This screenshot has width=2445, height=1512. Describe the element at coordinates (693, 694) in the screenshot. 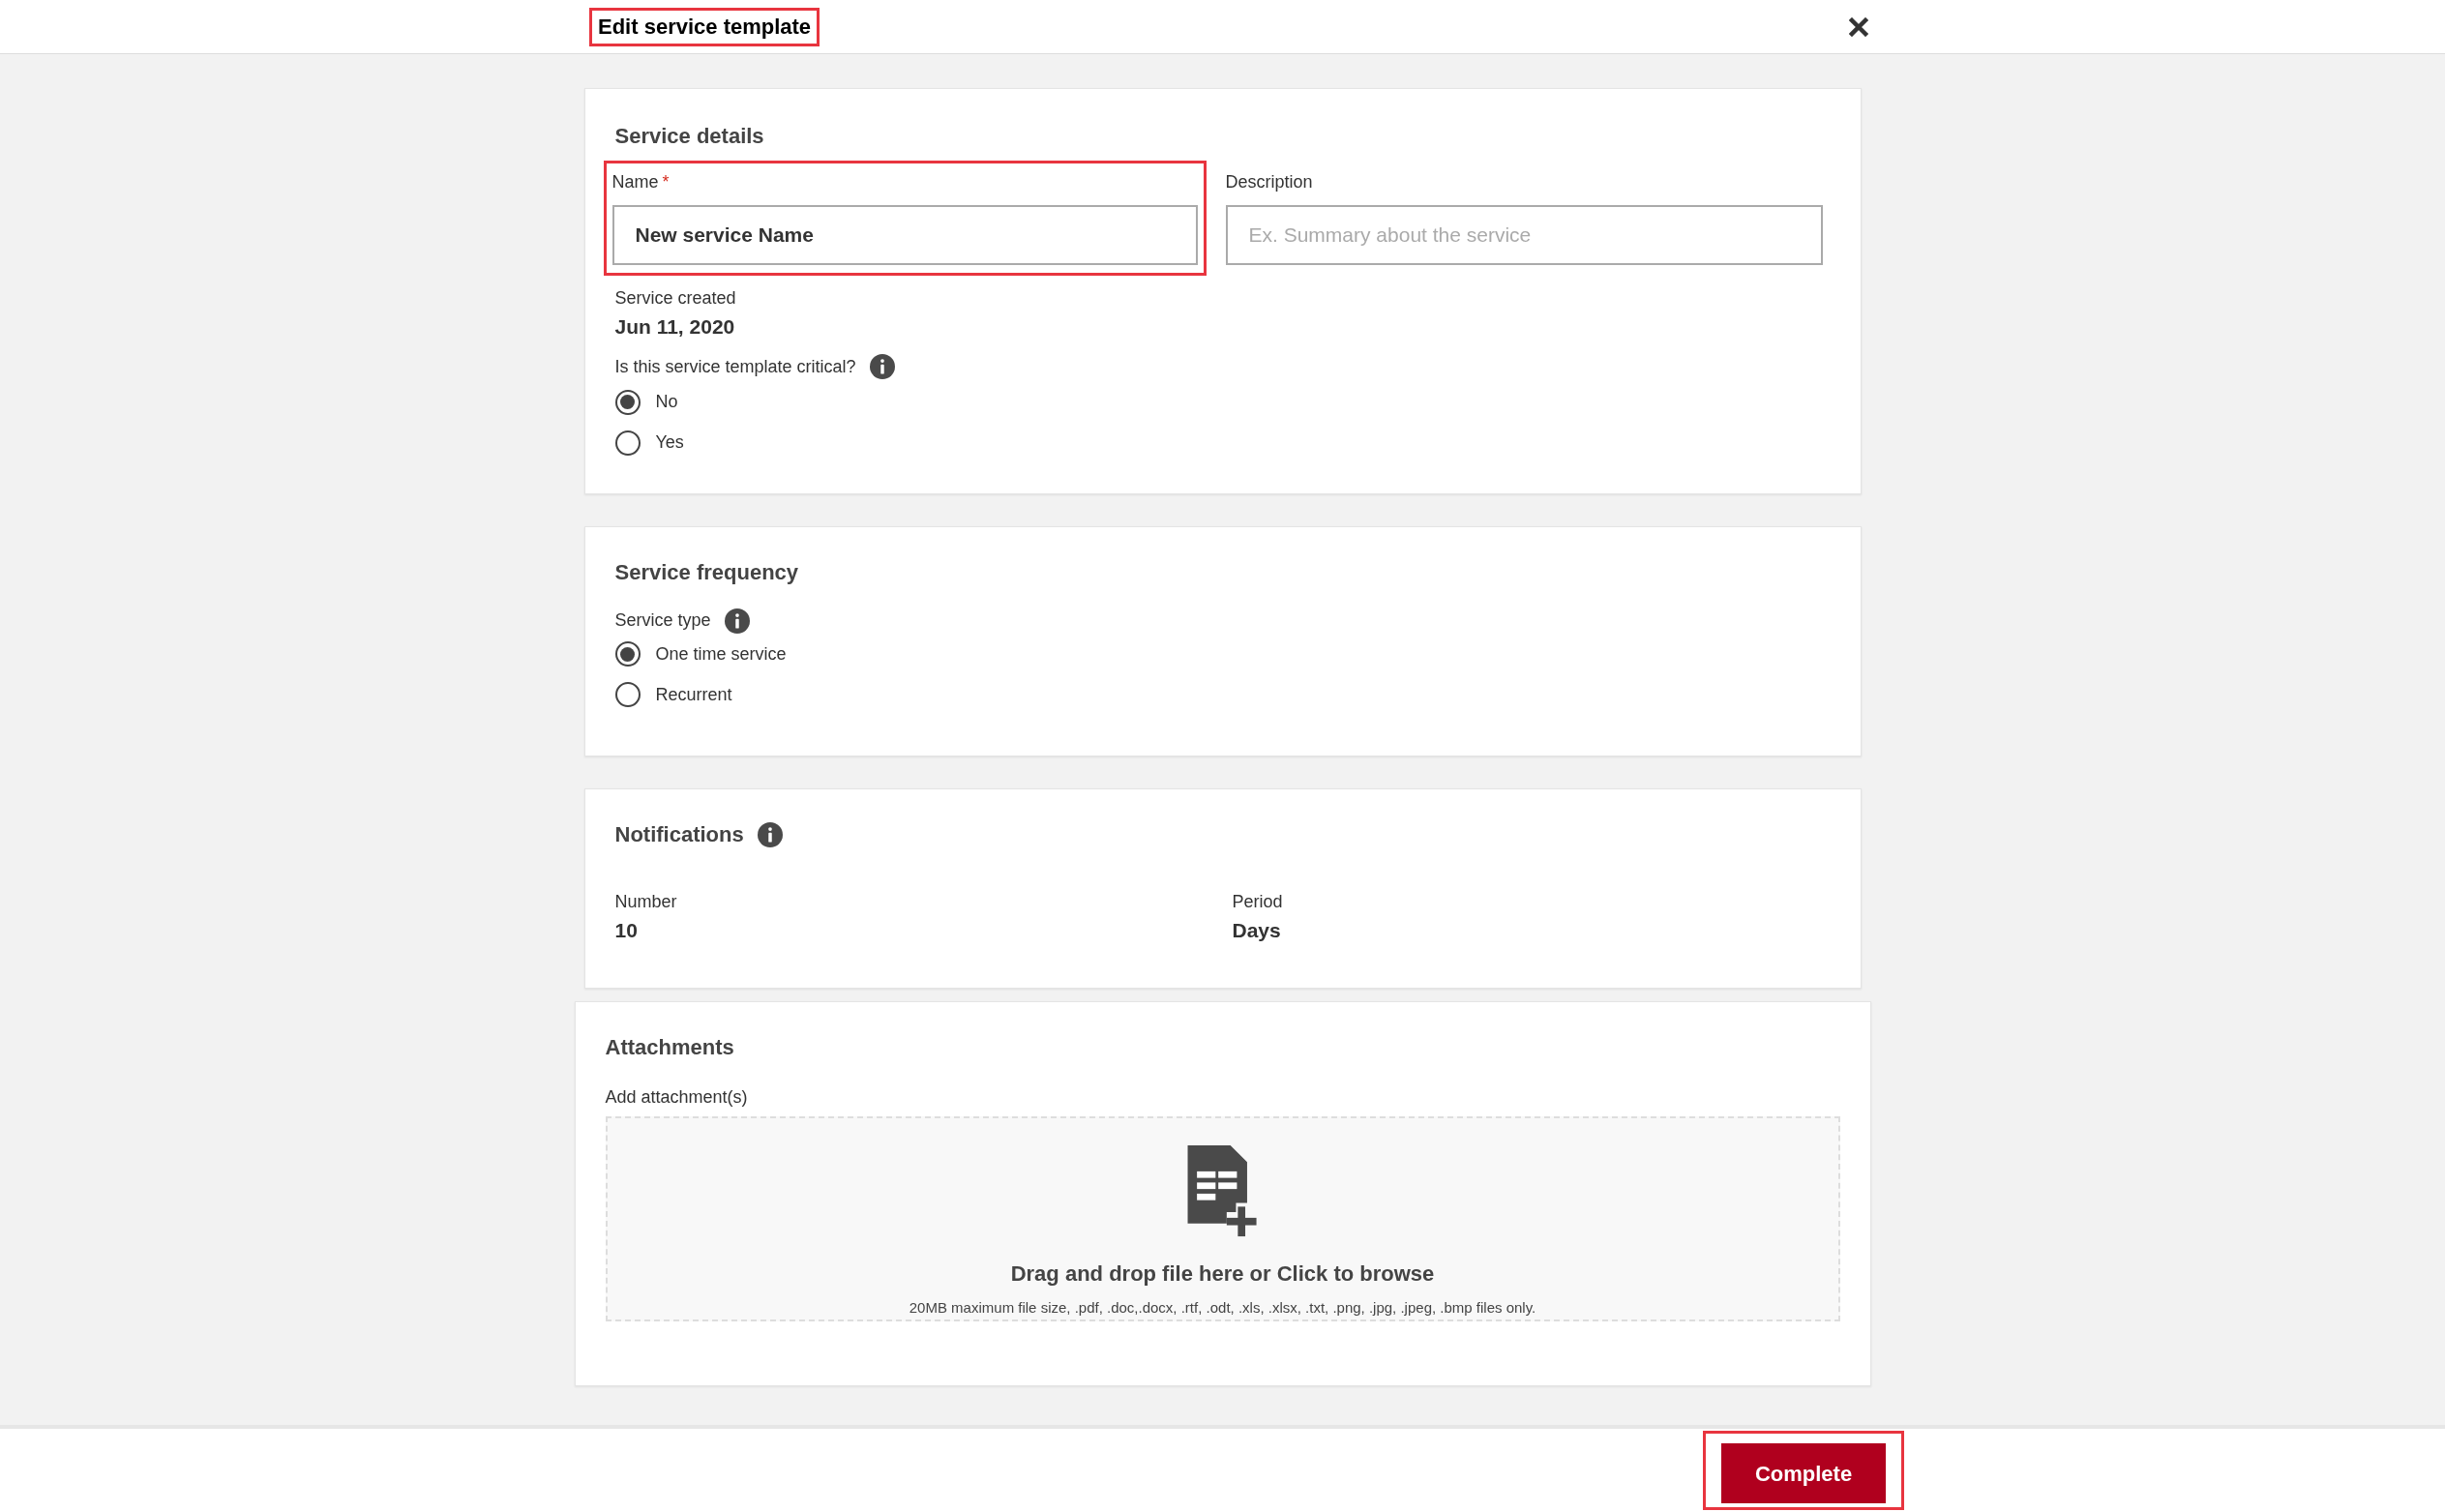

I see `radio-label: Recurrent` at that location.